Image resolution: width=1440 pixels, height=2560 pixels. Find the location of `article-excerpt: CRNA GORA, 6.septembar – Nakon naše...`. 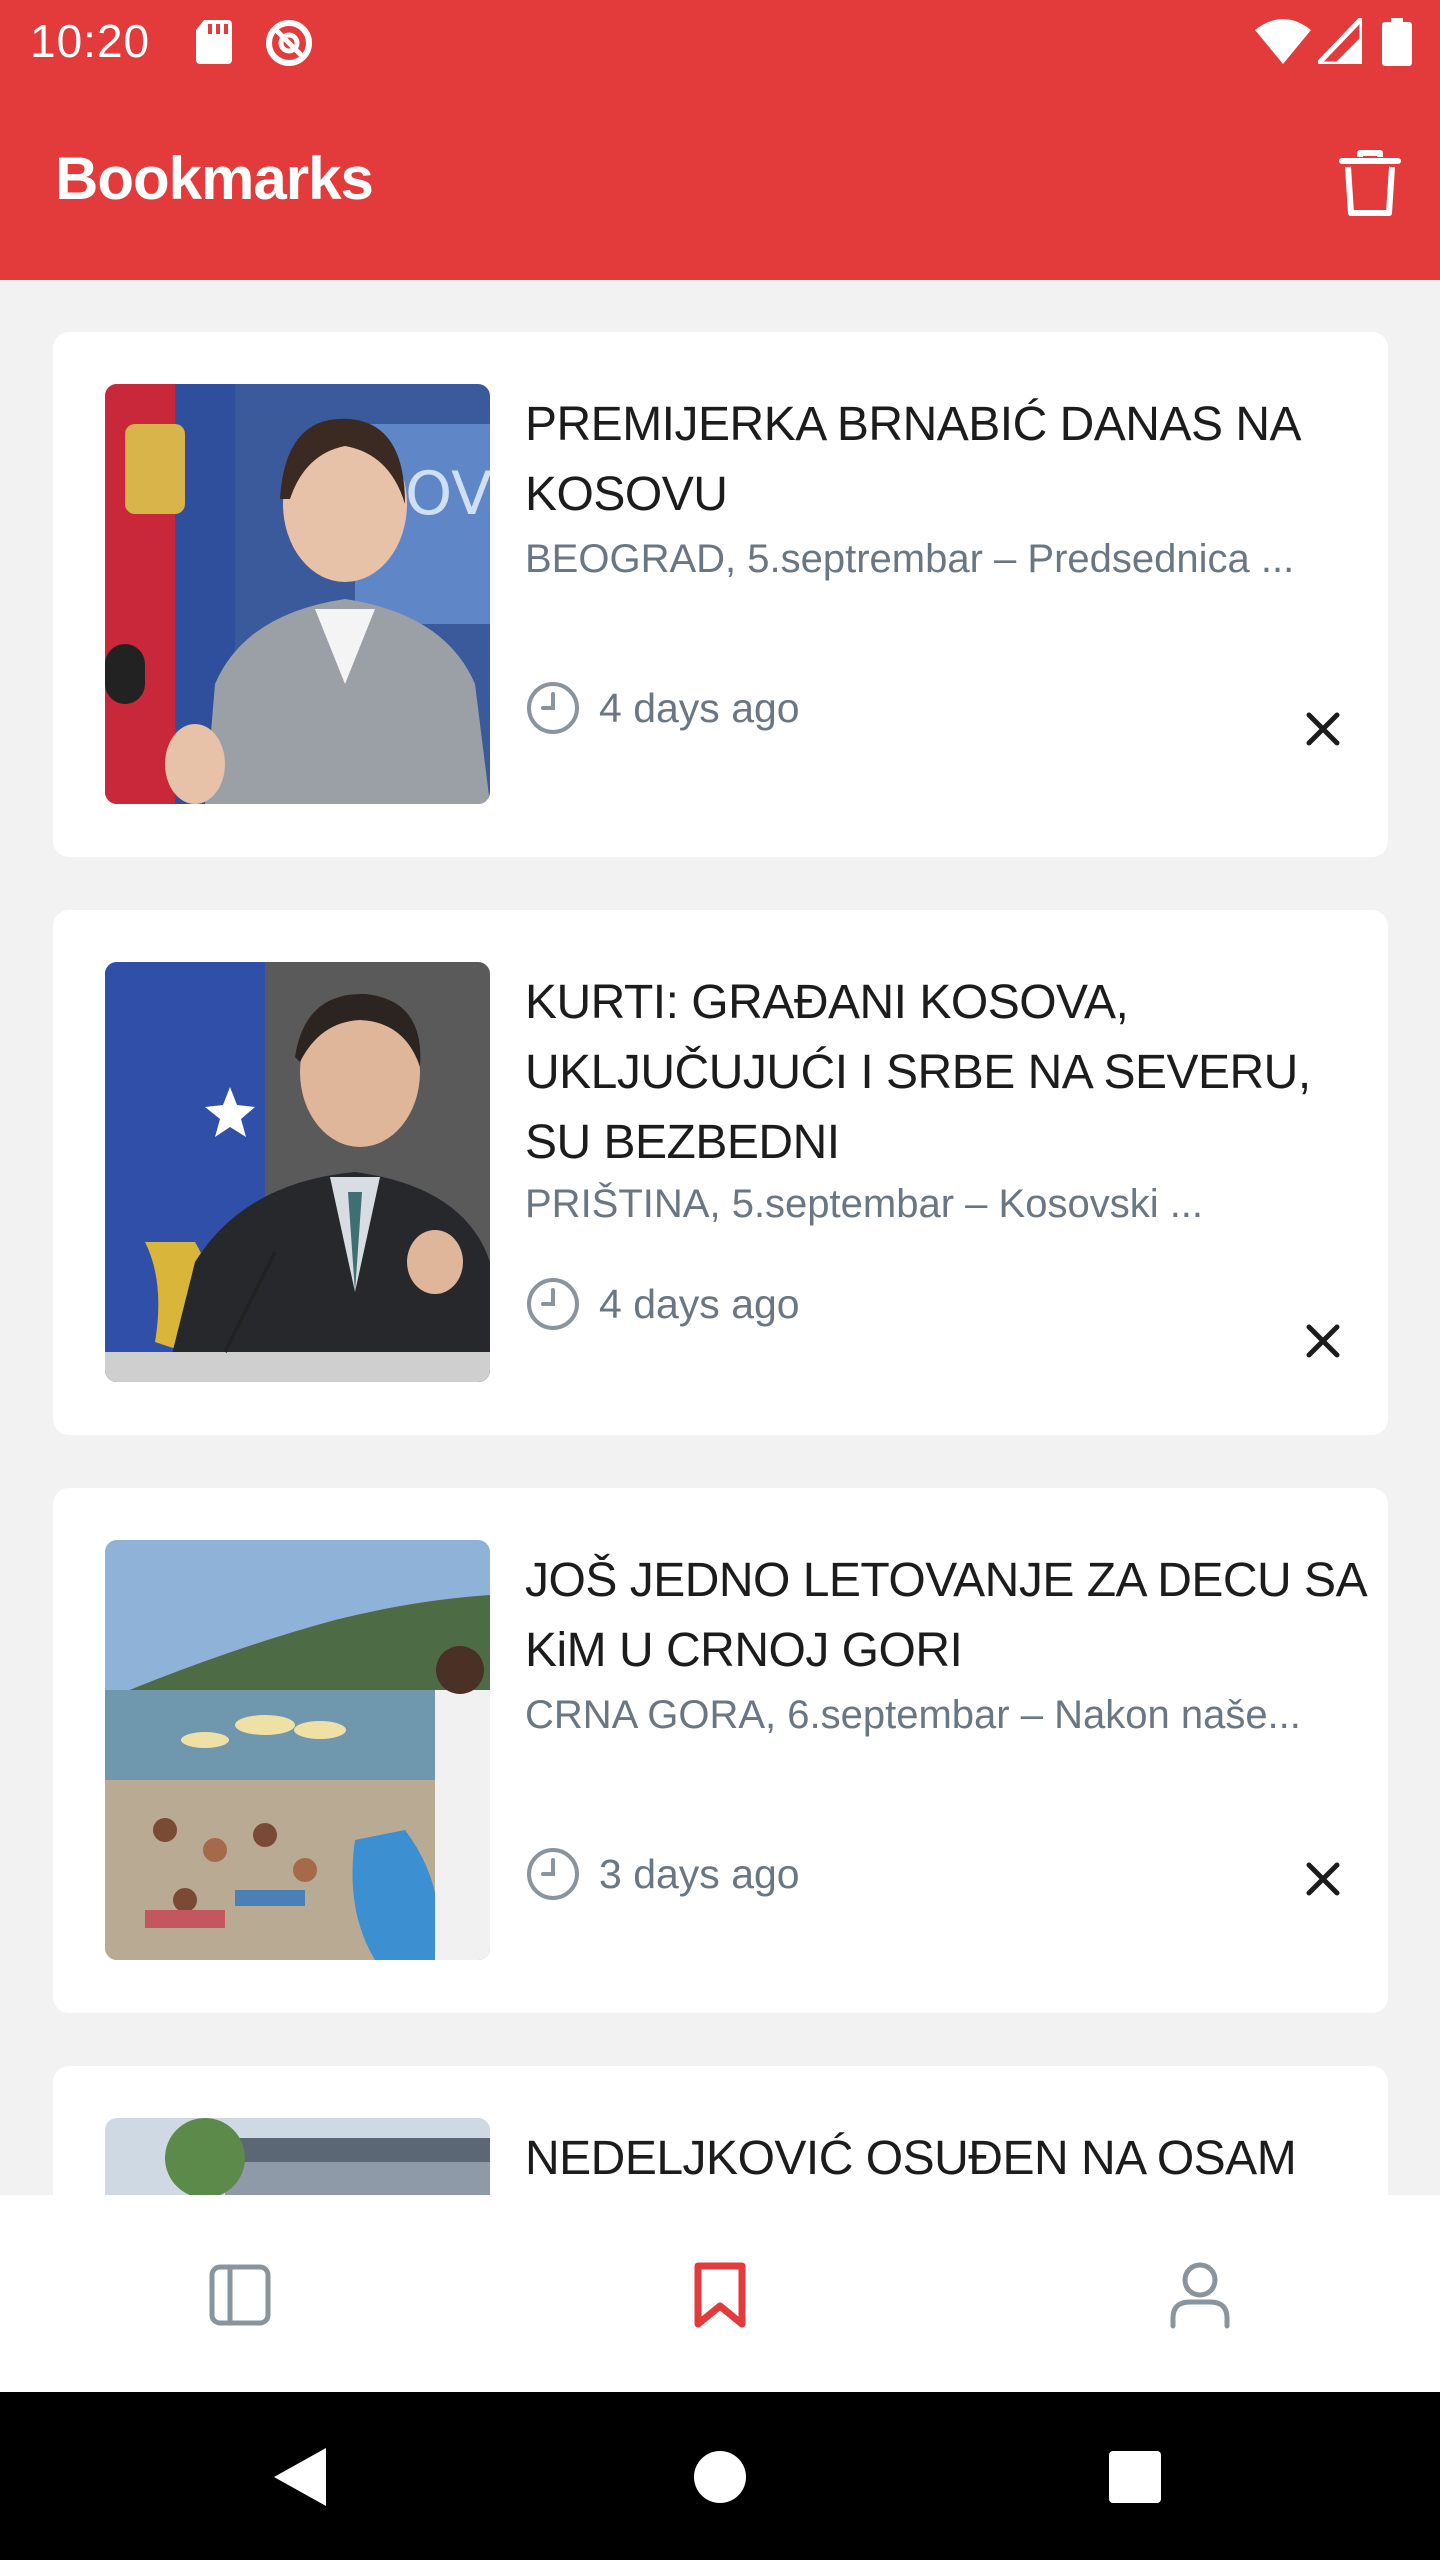

article-excerpt: CRNA GORA, 6.septembar – Nakon naše... is located at coordinates (913, 1715).